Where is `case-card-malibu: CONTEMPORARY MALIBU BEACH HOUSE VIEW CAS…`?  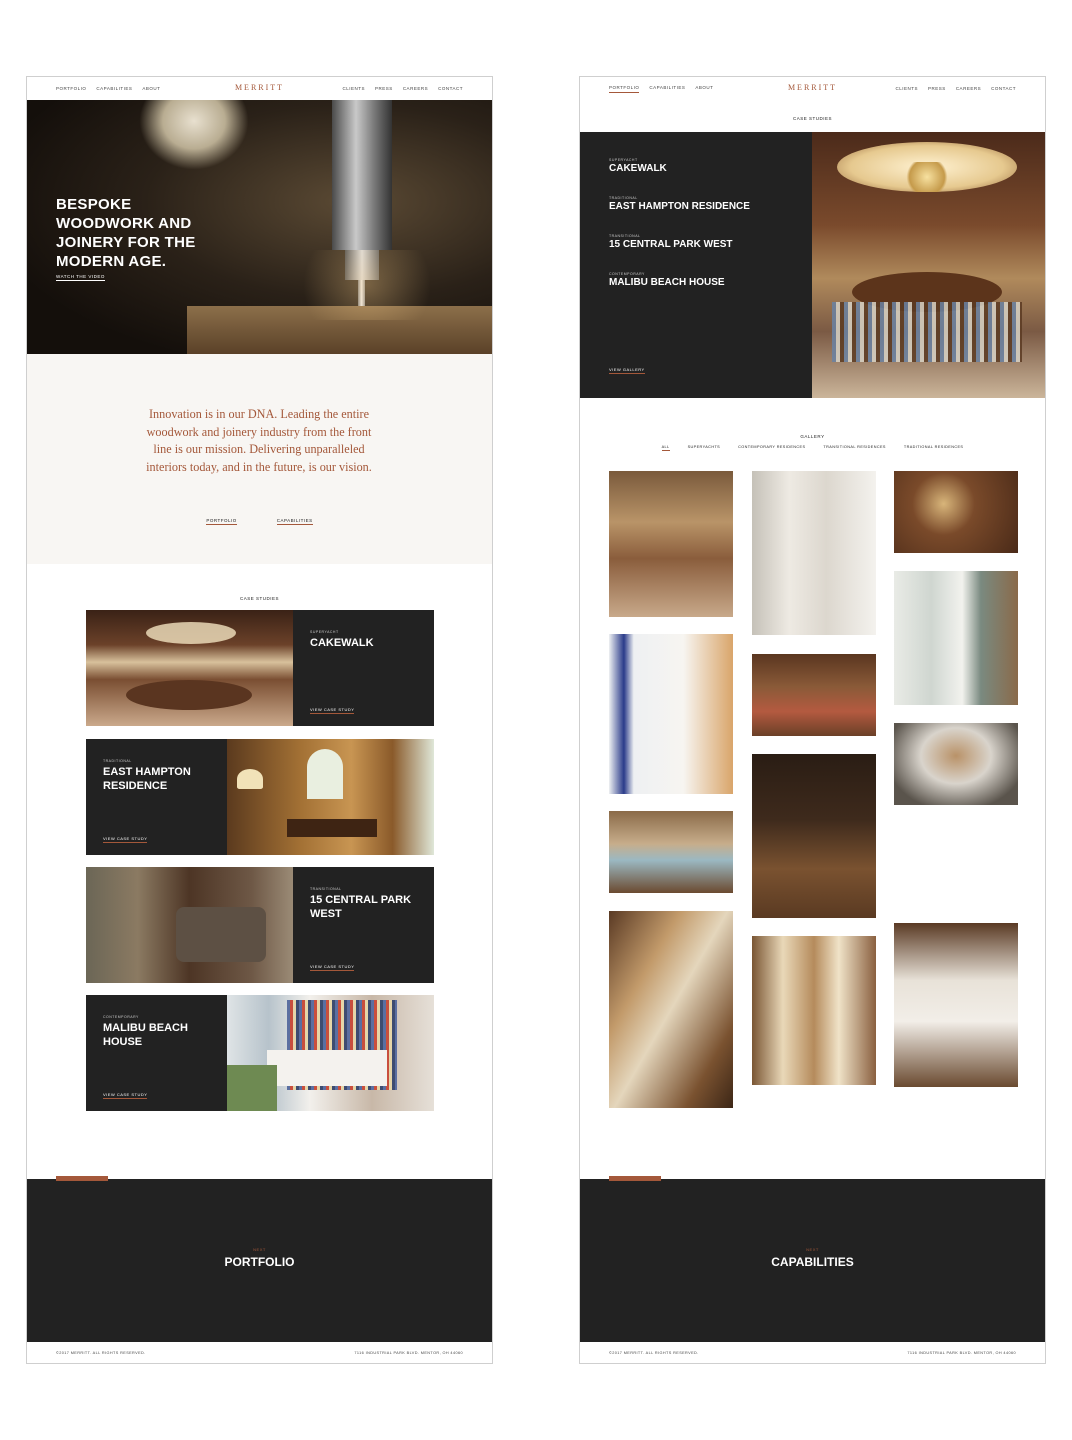
case-card-malibu: CONTEMPORARY MALIBU BEACH HOUSE VIEW CAS… is located at coordinates (260, 1053).